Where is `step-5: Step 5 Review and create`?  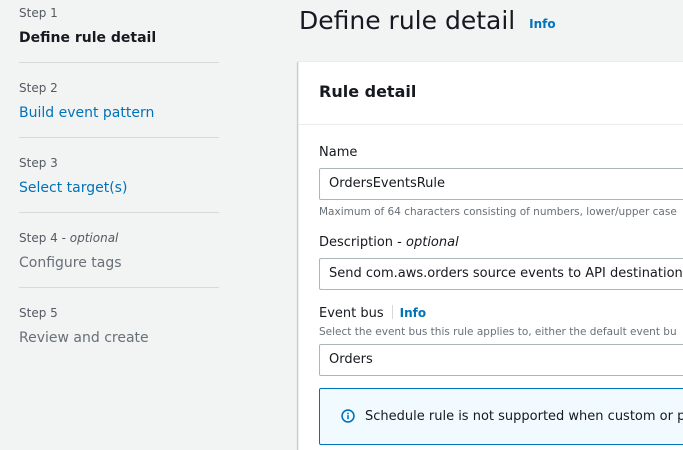
step-5: Step 5 Review and create is located at coordinates (119, 326).